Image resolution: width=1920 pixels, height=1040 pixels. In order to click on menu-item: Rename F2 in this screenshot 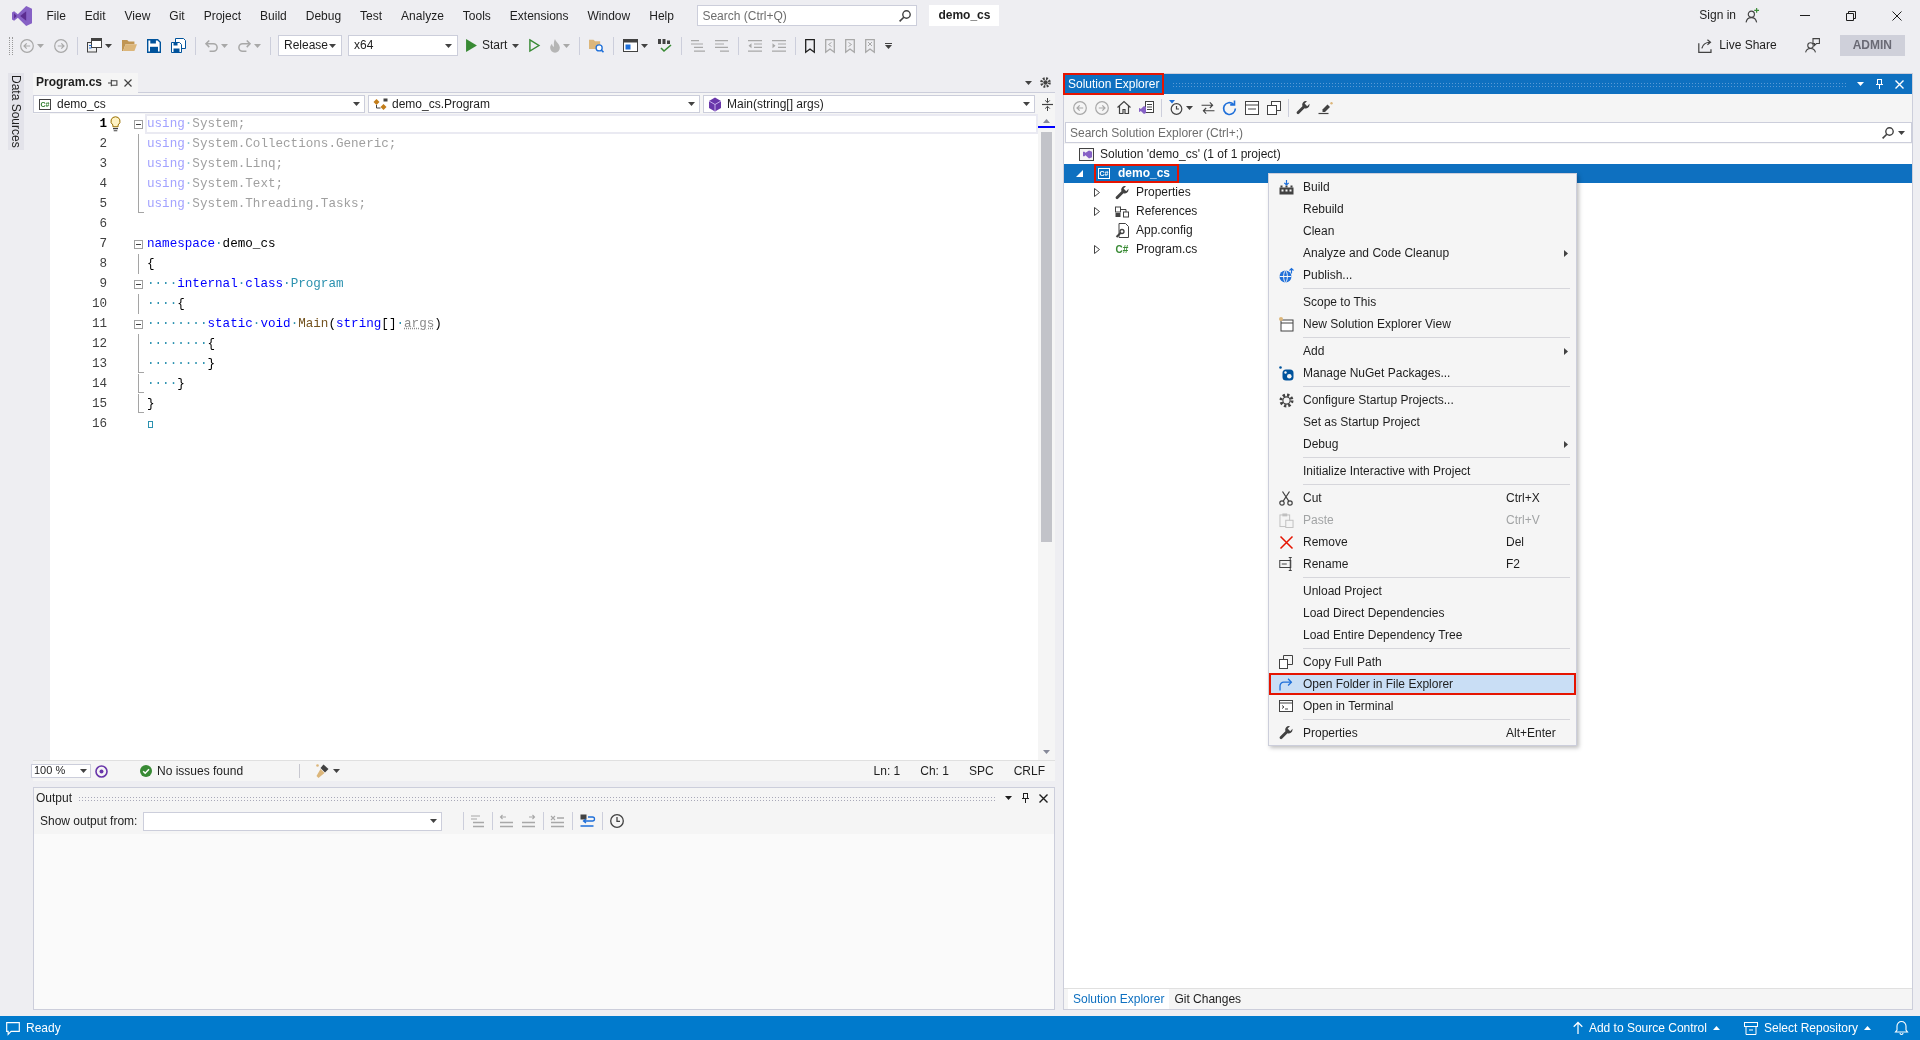, I will do `click(1422, 564)`.